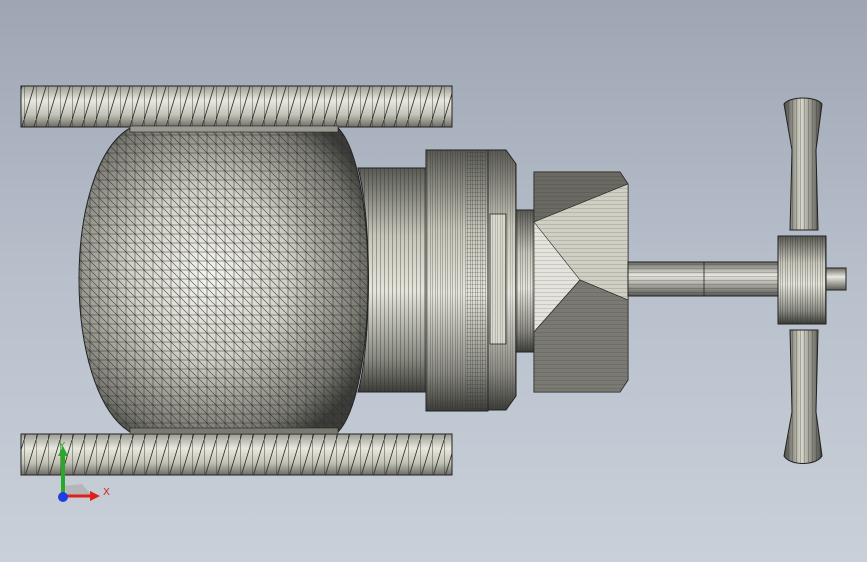 The height and width of the screenshot is (562, 867). I want to click on top-flange, so click(236, 106).